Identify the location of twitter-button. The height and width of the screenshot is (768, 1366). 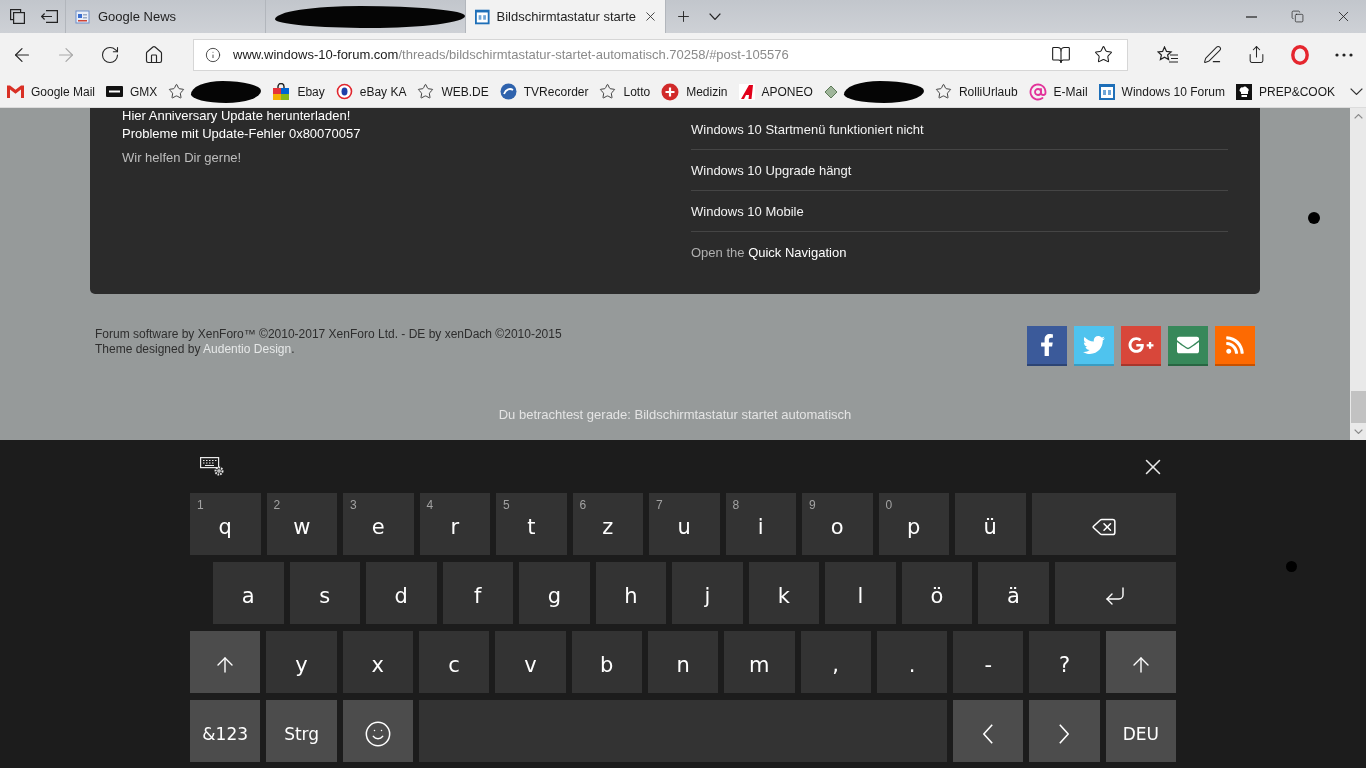
(1094, 346).